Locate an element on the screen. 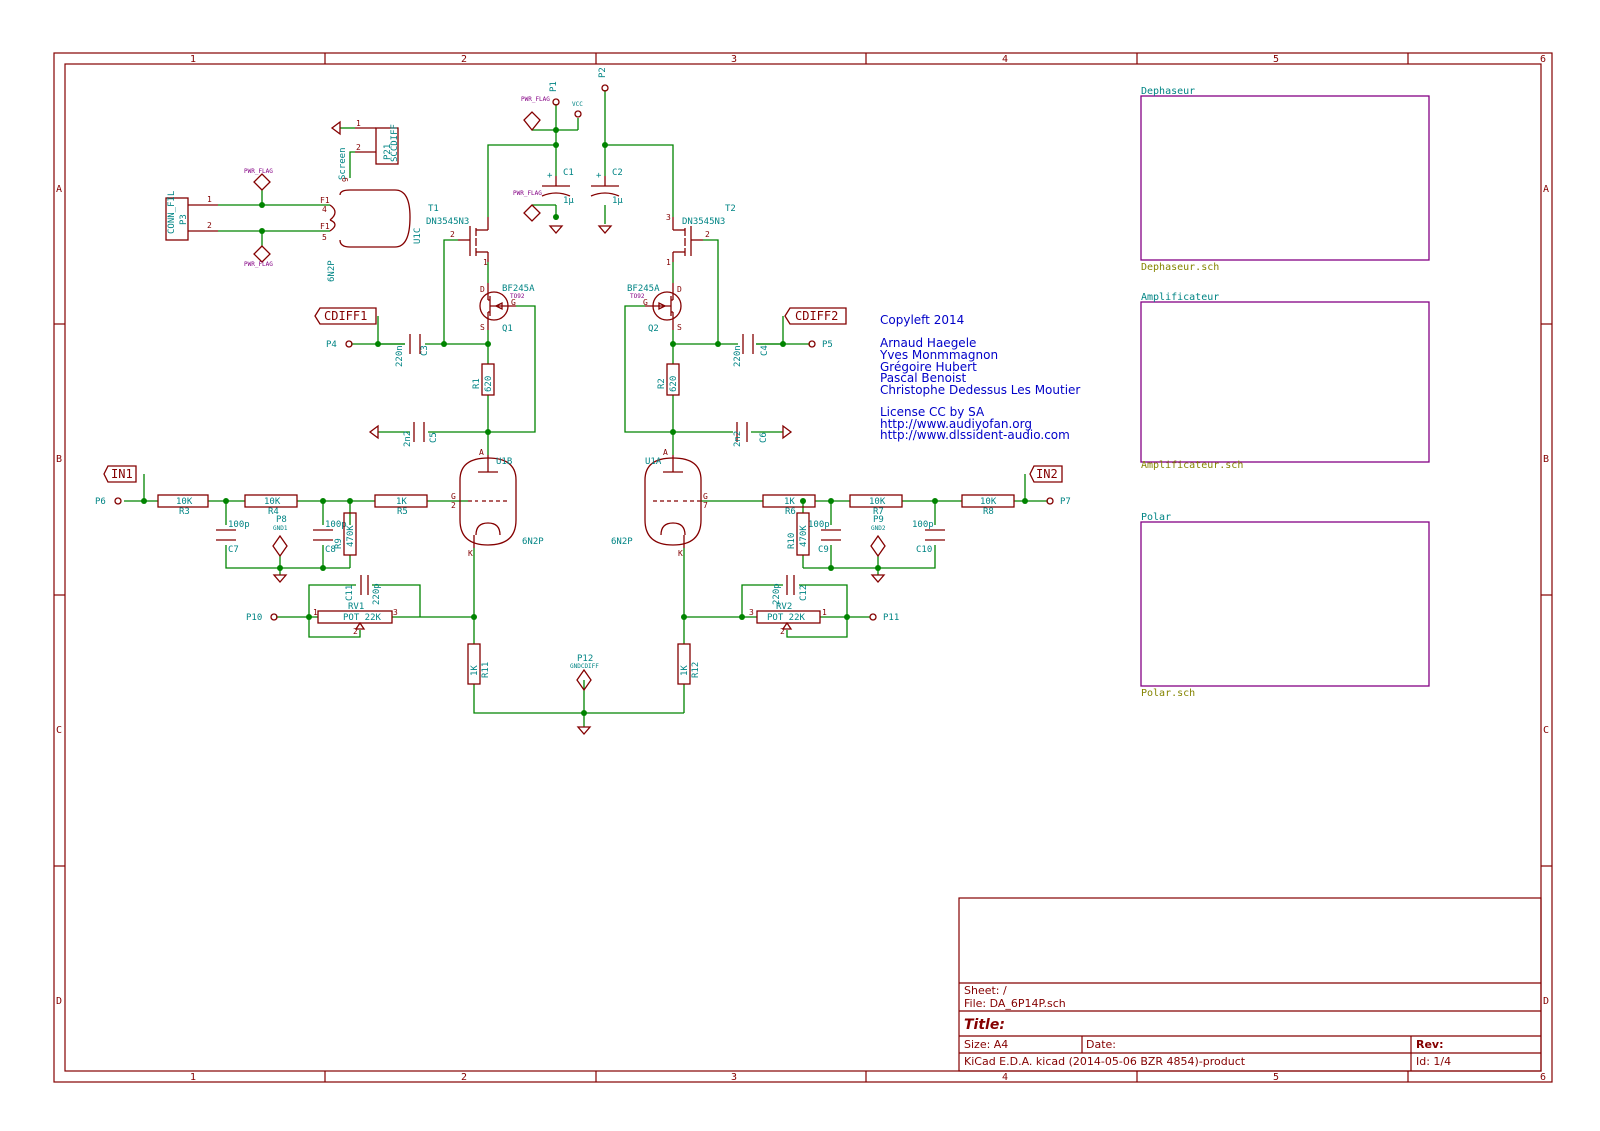  vcc-label: VCC is located at coordinates (577, 104).